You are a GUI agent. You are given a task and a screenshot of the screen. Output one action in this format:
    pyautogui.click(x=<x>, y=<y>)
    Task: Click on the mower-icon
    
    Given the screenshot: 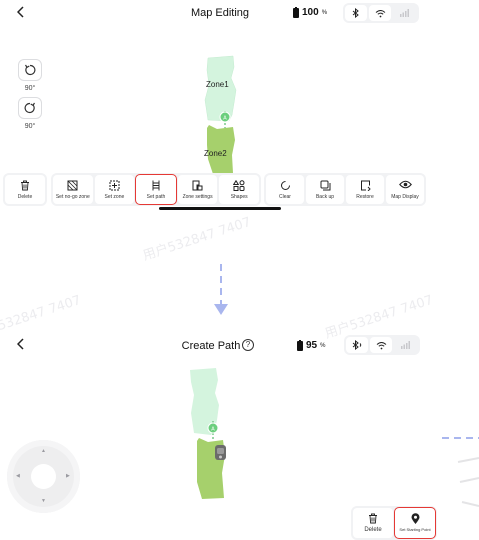 What is the action you would take?
    pyautogui.click(x=220, y=452)
    